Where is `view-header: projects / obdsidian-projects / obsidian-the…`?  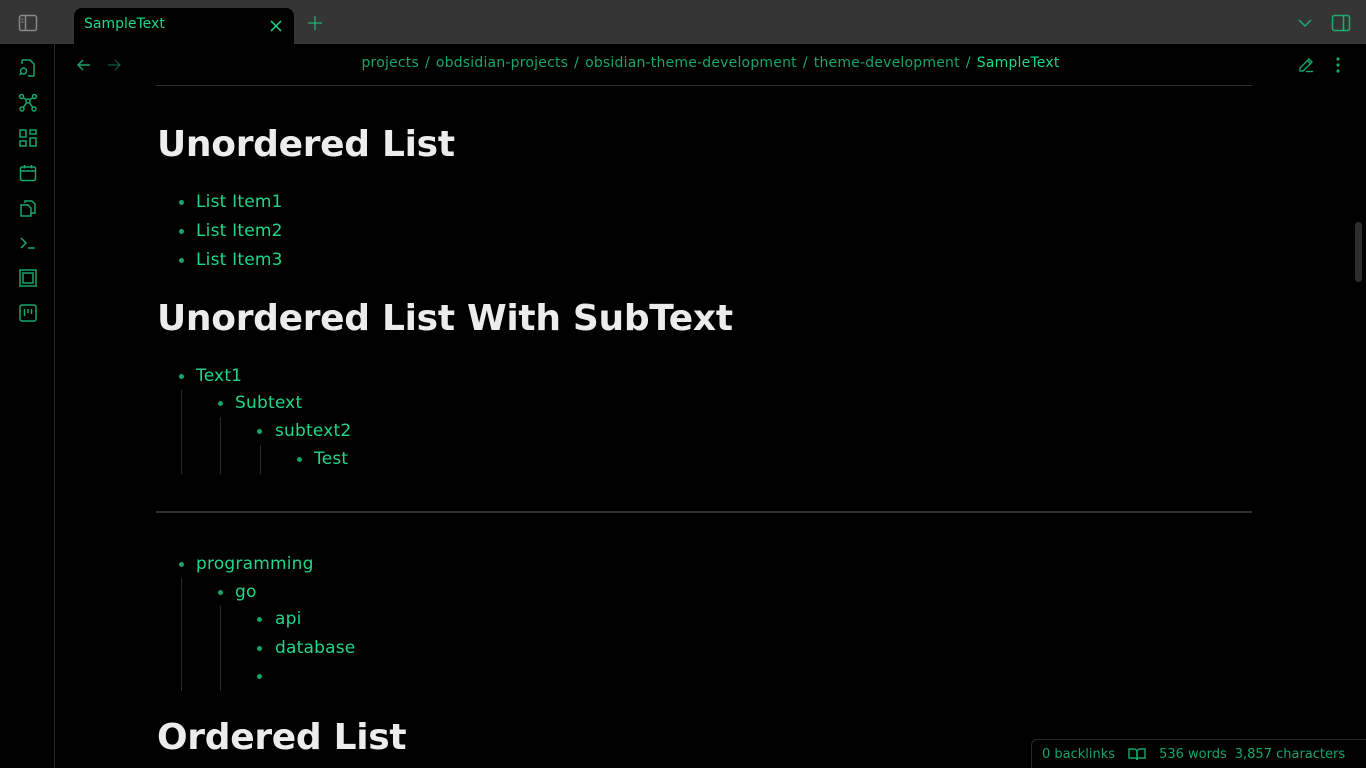
view-header: projects / obdsidian-projects / obsidian-the… is located at coordinates (710, 64).